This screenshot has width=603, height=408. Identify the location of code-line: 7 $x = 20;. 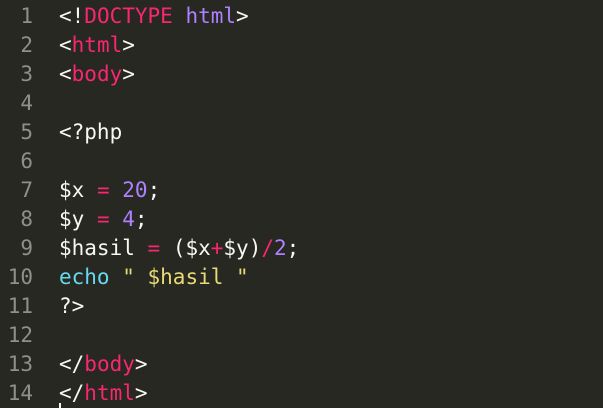
(301, 190).